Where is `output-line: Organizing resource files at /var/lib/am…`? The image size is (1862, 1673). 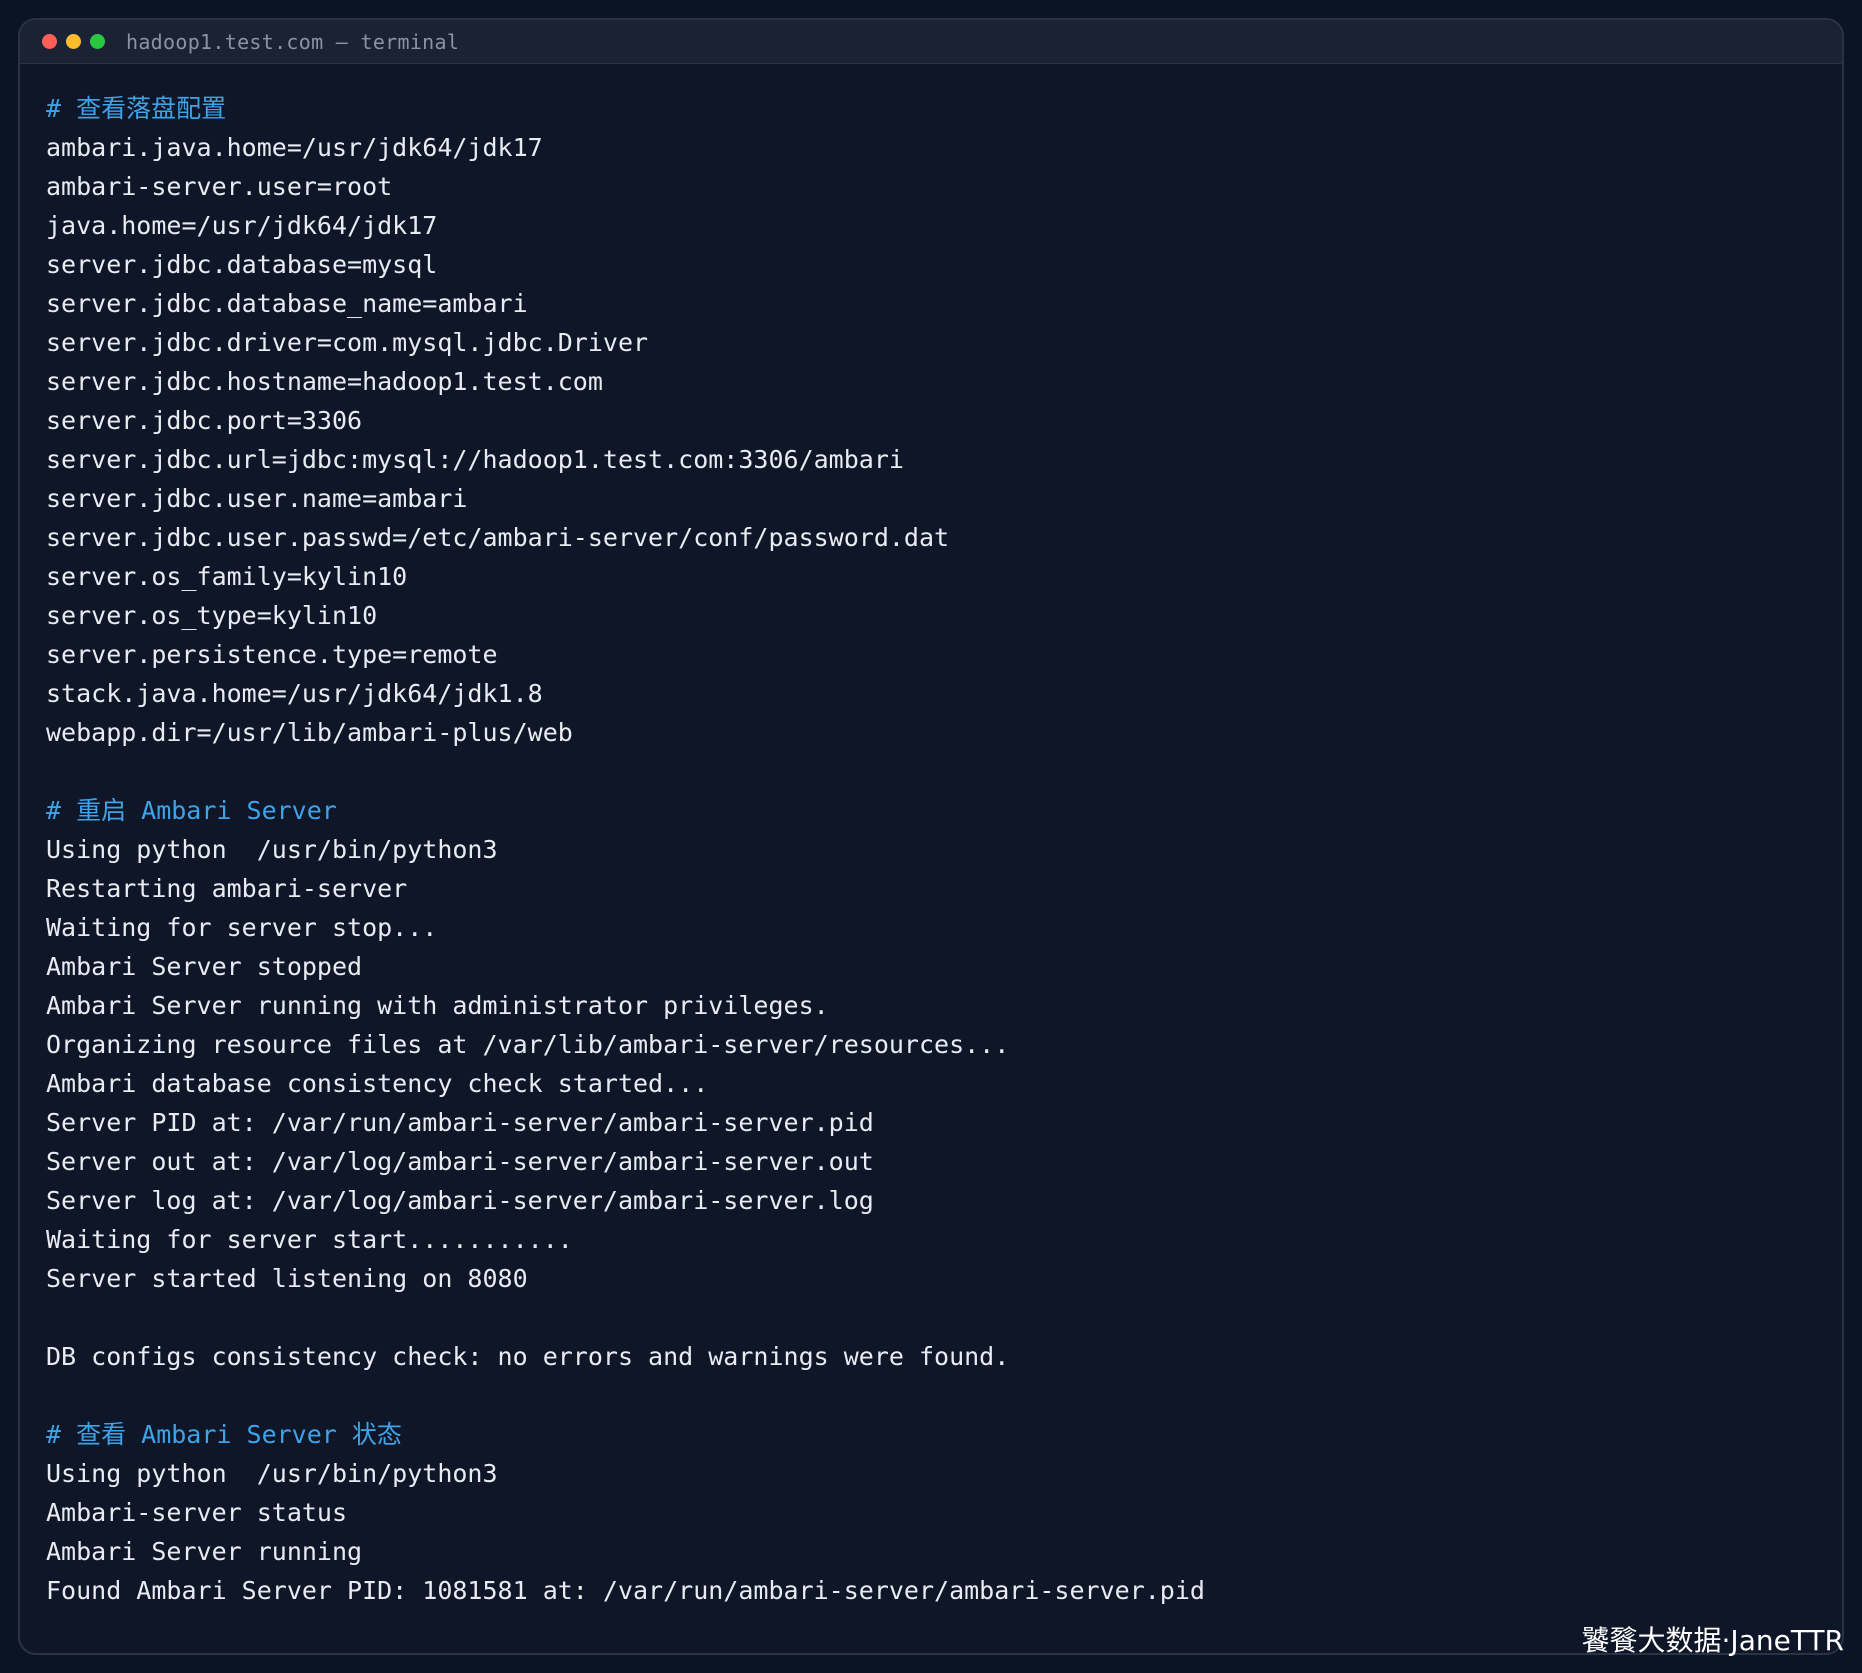 output-line: Organizing resource files at /var/lib/am… is located at coordinates (528, 1044).